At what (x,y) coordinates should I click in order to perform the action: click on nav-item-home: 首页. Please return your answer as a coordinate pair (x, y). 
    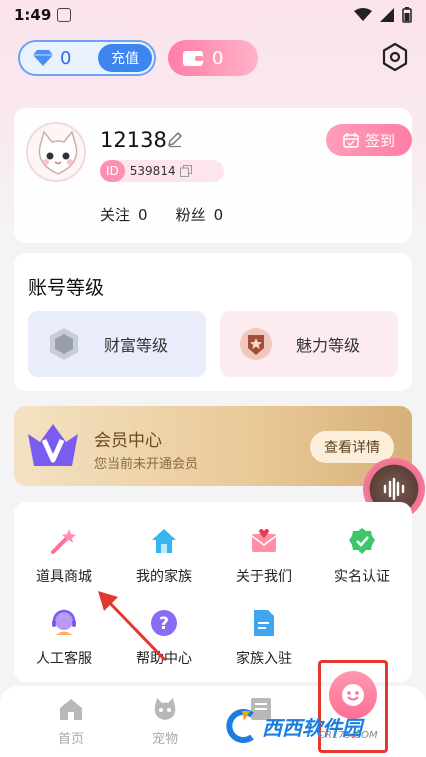
    Looking at the image, I should click on (71, 721).